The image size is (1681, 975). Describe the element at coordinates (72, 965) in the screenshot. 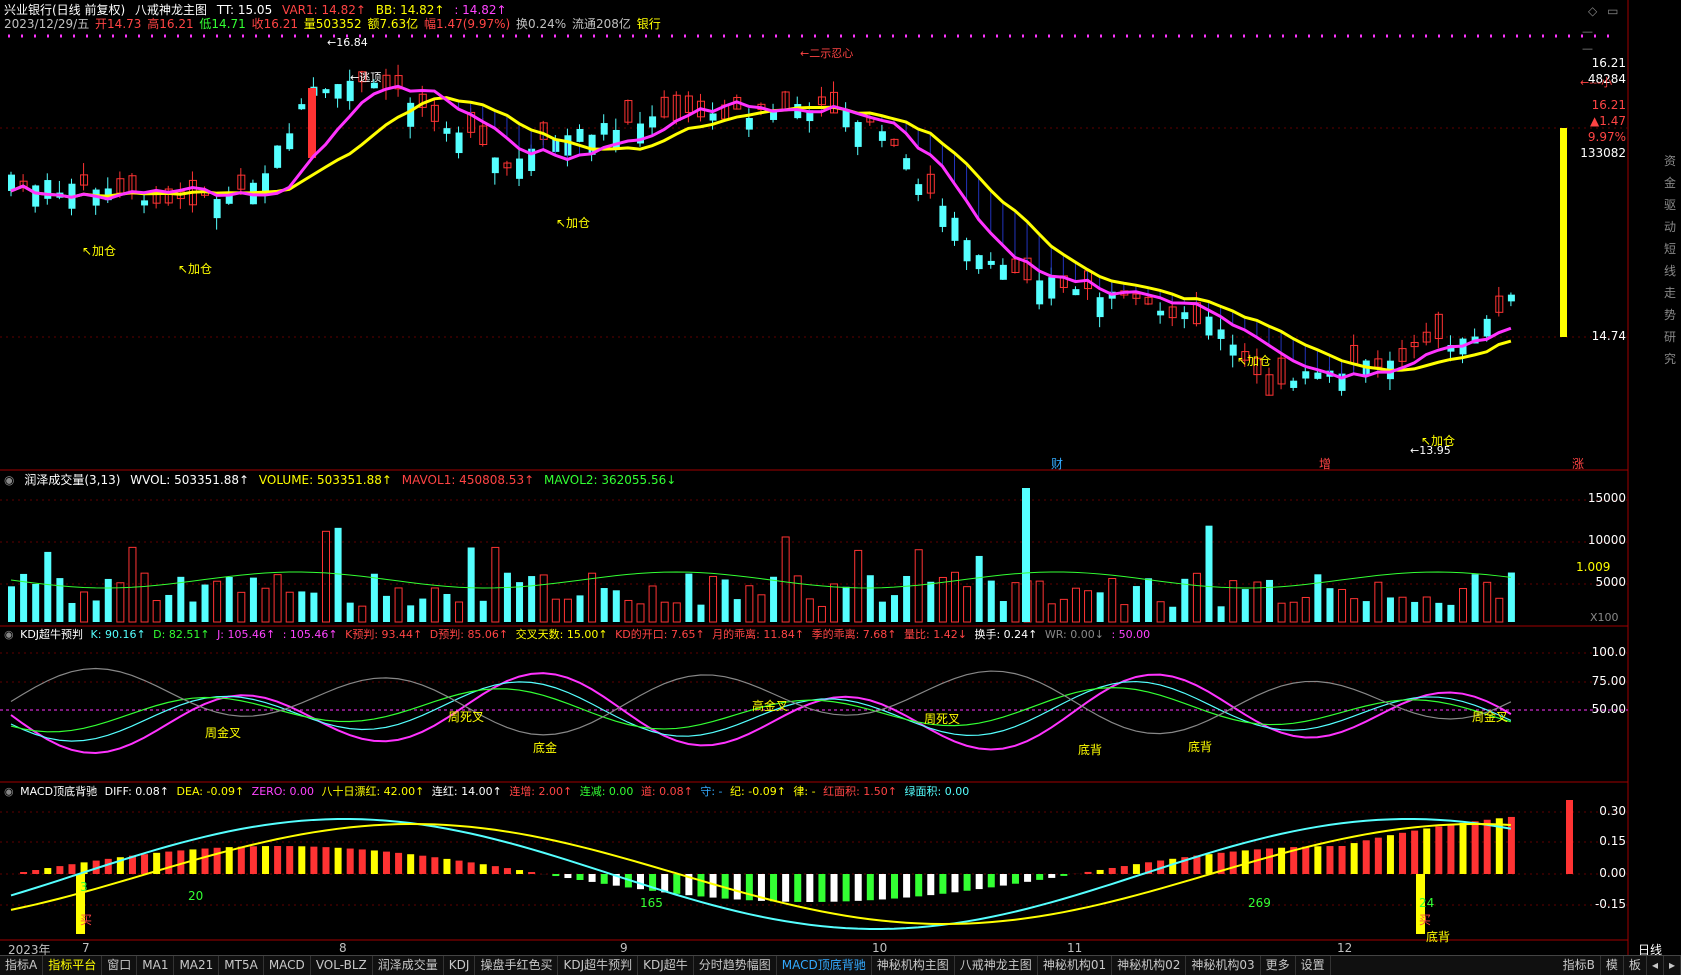

I see `tab-1: 指标平台` at that location.